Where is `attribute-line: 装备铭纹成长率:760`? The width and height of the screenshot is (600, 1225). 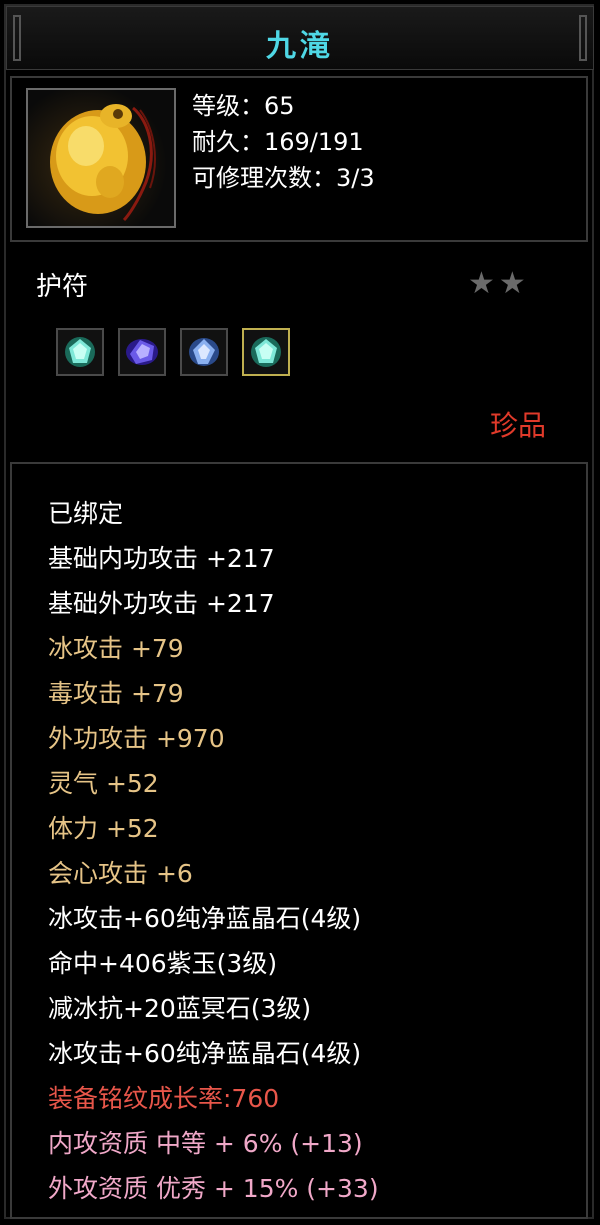
attribute-line: 装备铭纹成长率:760 is located at coordinates (164, 1098).